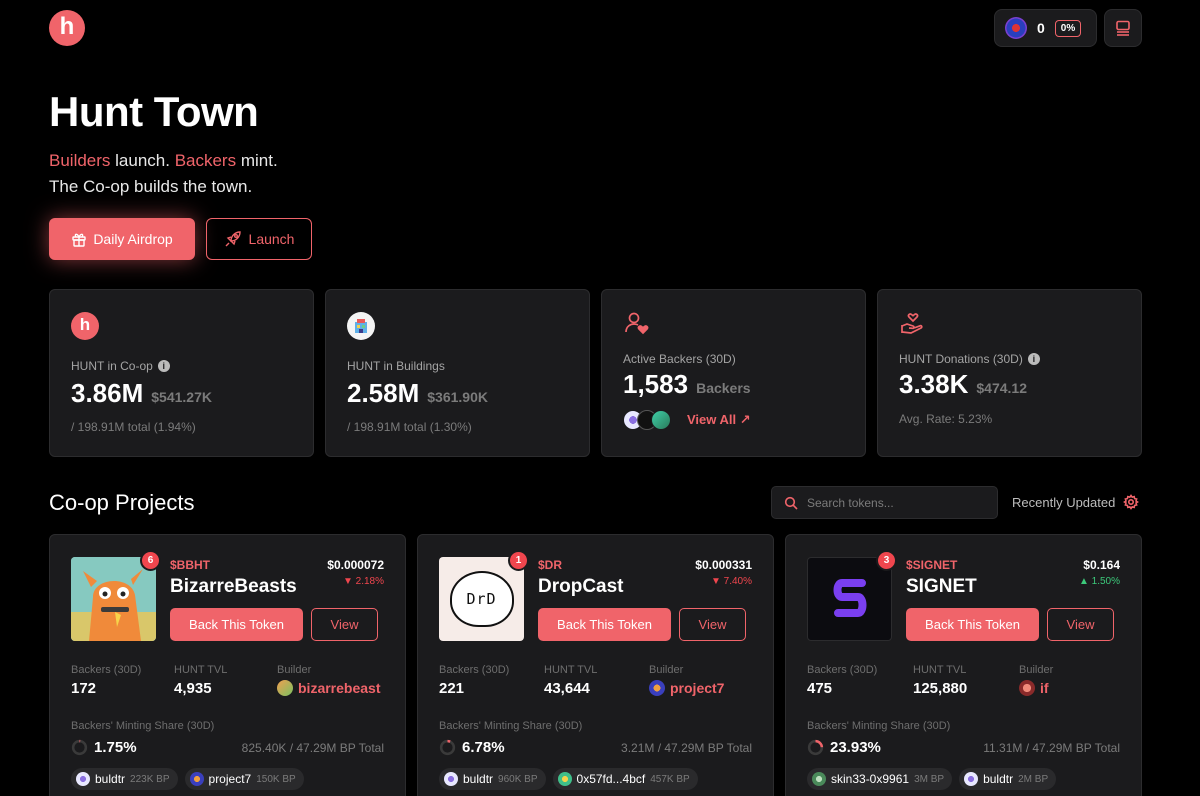 Image resolution: width=1200 pixels, height=796 pixels. I want to click on tvl-value: 43,644, so click(567, 688).